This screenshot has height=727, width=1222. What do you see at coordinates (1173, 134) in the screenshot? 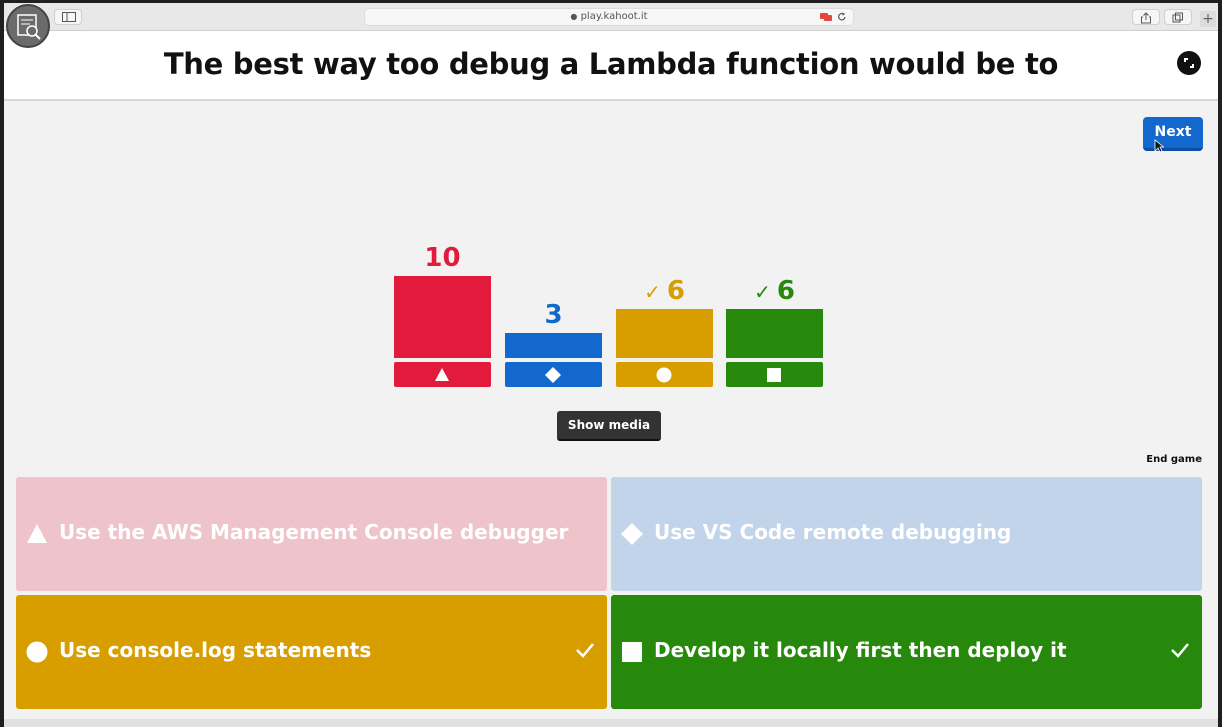
I see `next-button: Next` at bounding box center [1173, 134].